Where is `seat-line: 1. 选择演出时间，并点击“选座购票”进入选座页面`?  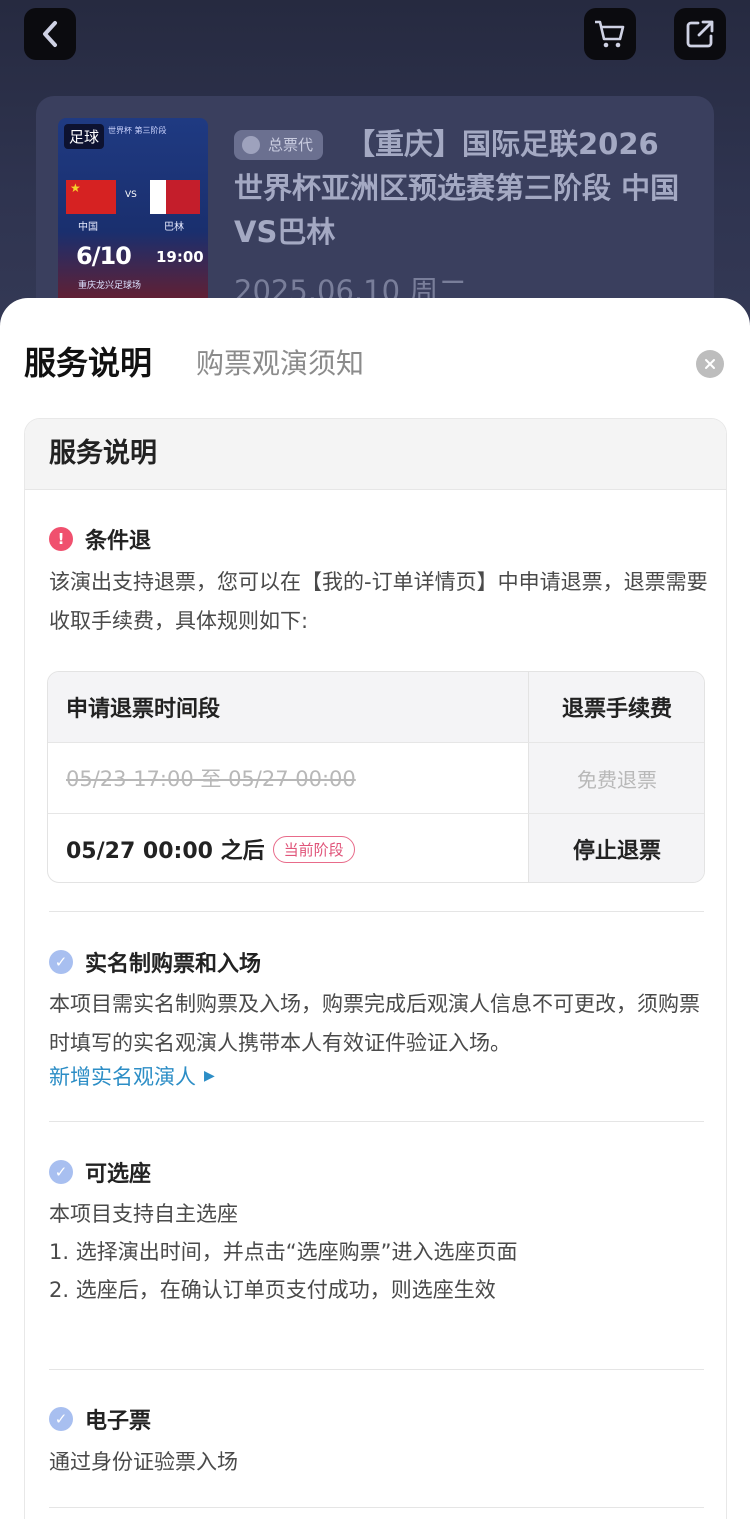
seat-line: 1. 选择演出时间，并点击“选座购票”进入选座页面 is located at coordinates (283, 1252).